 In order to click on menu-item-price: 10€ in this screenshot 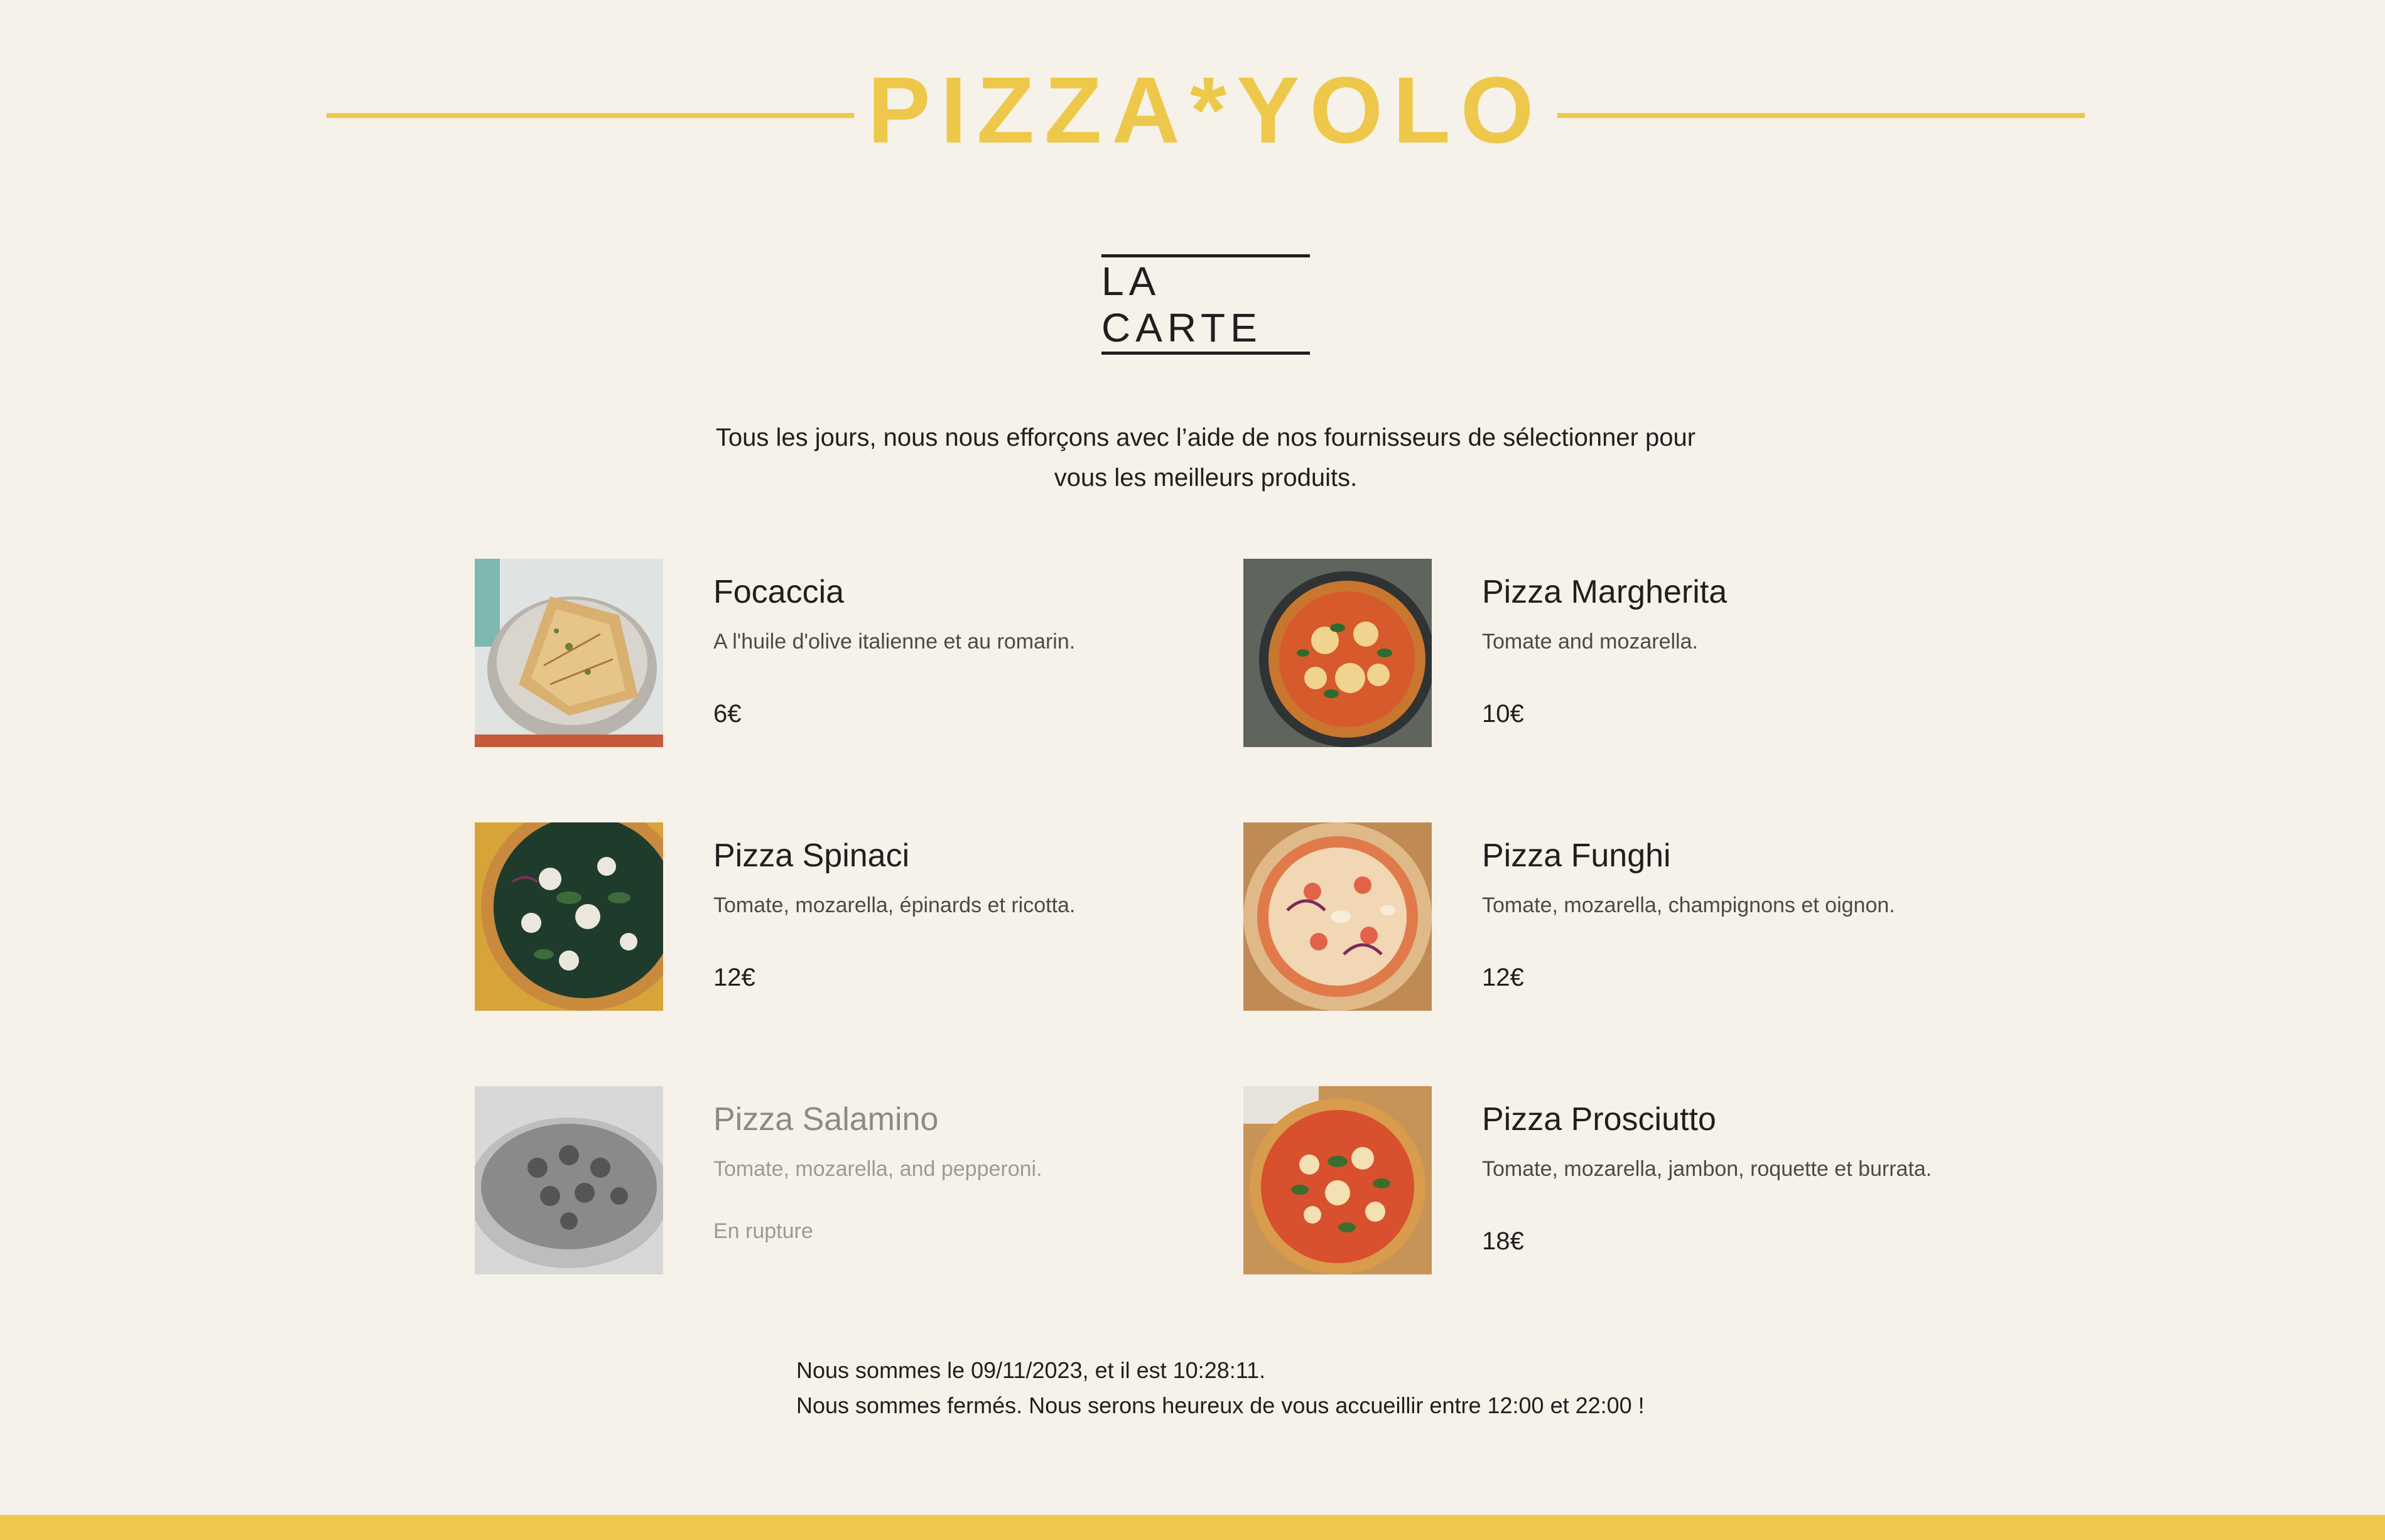, I will do `click(1503, 714)`.